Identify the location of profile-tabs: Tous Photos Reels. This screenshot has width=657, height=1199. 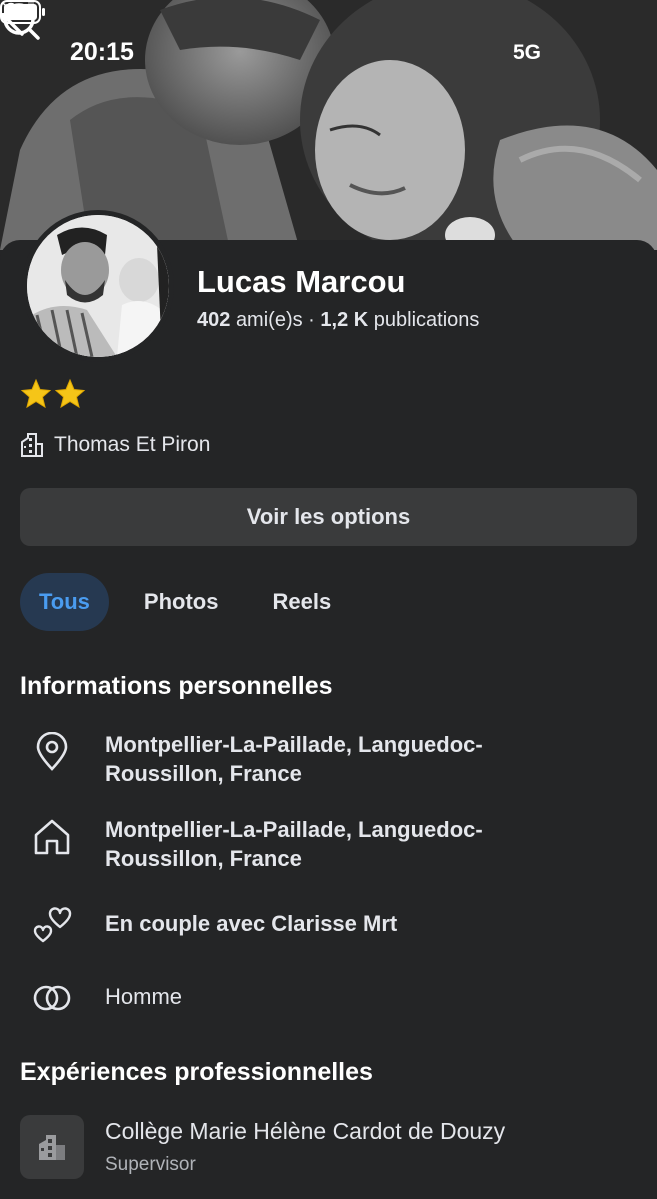
(193, 602).